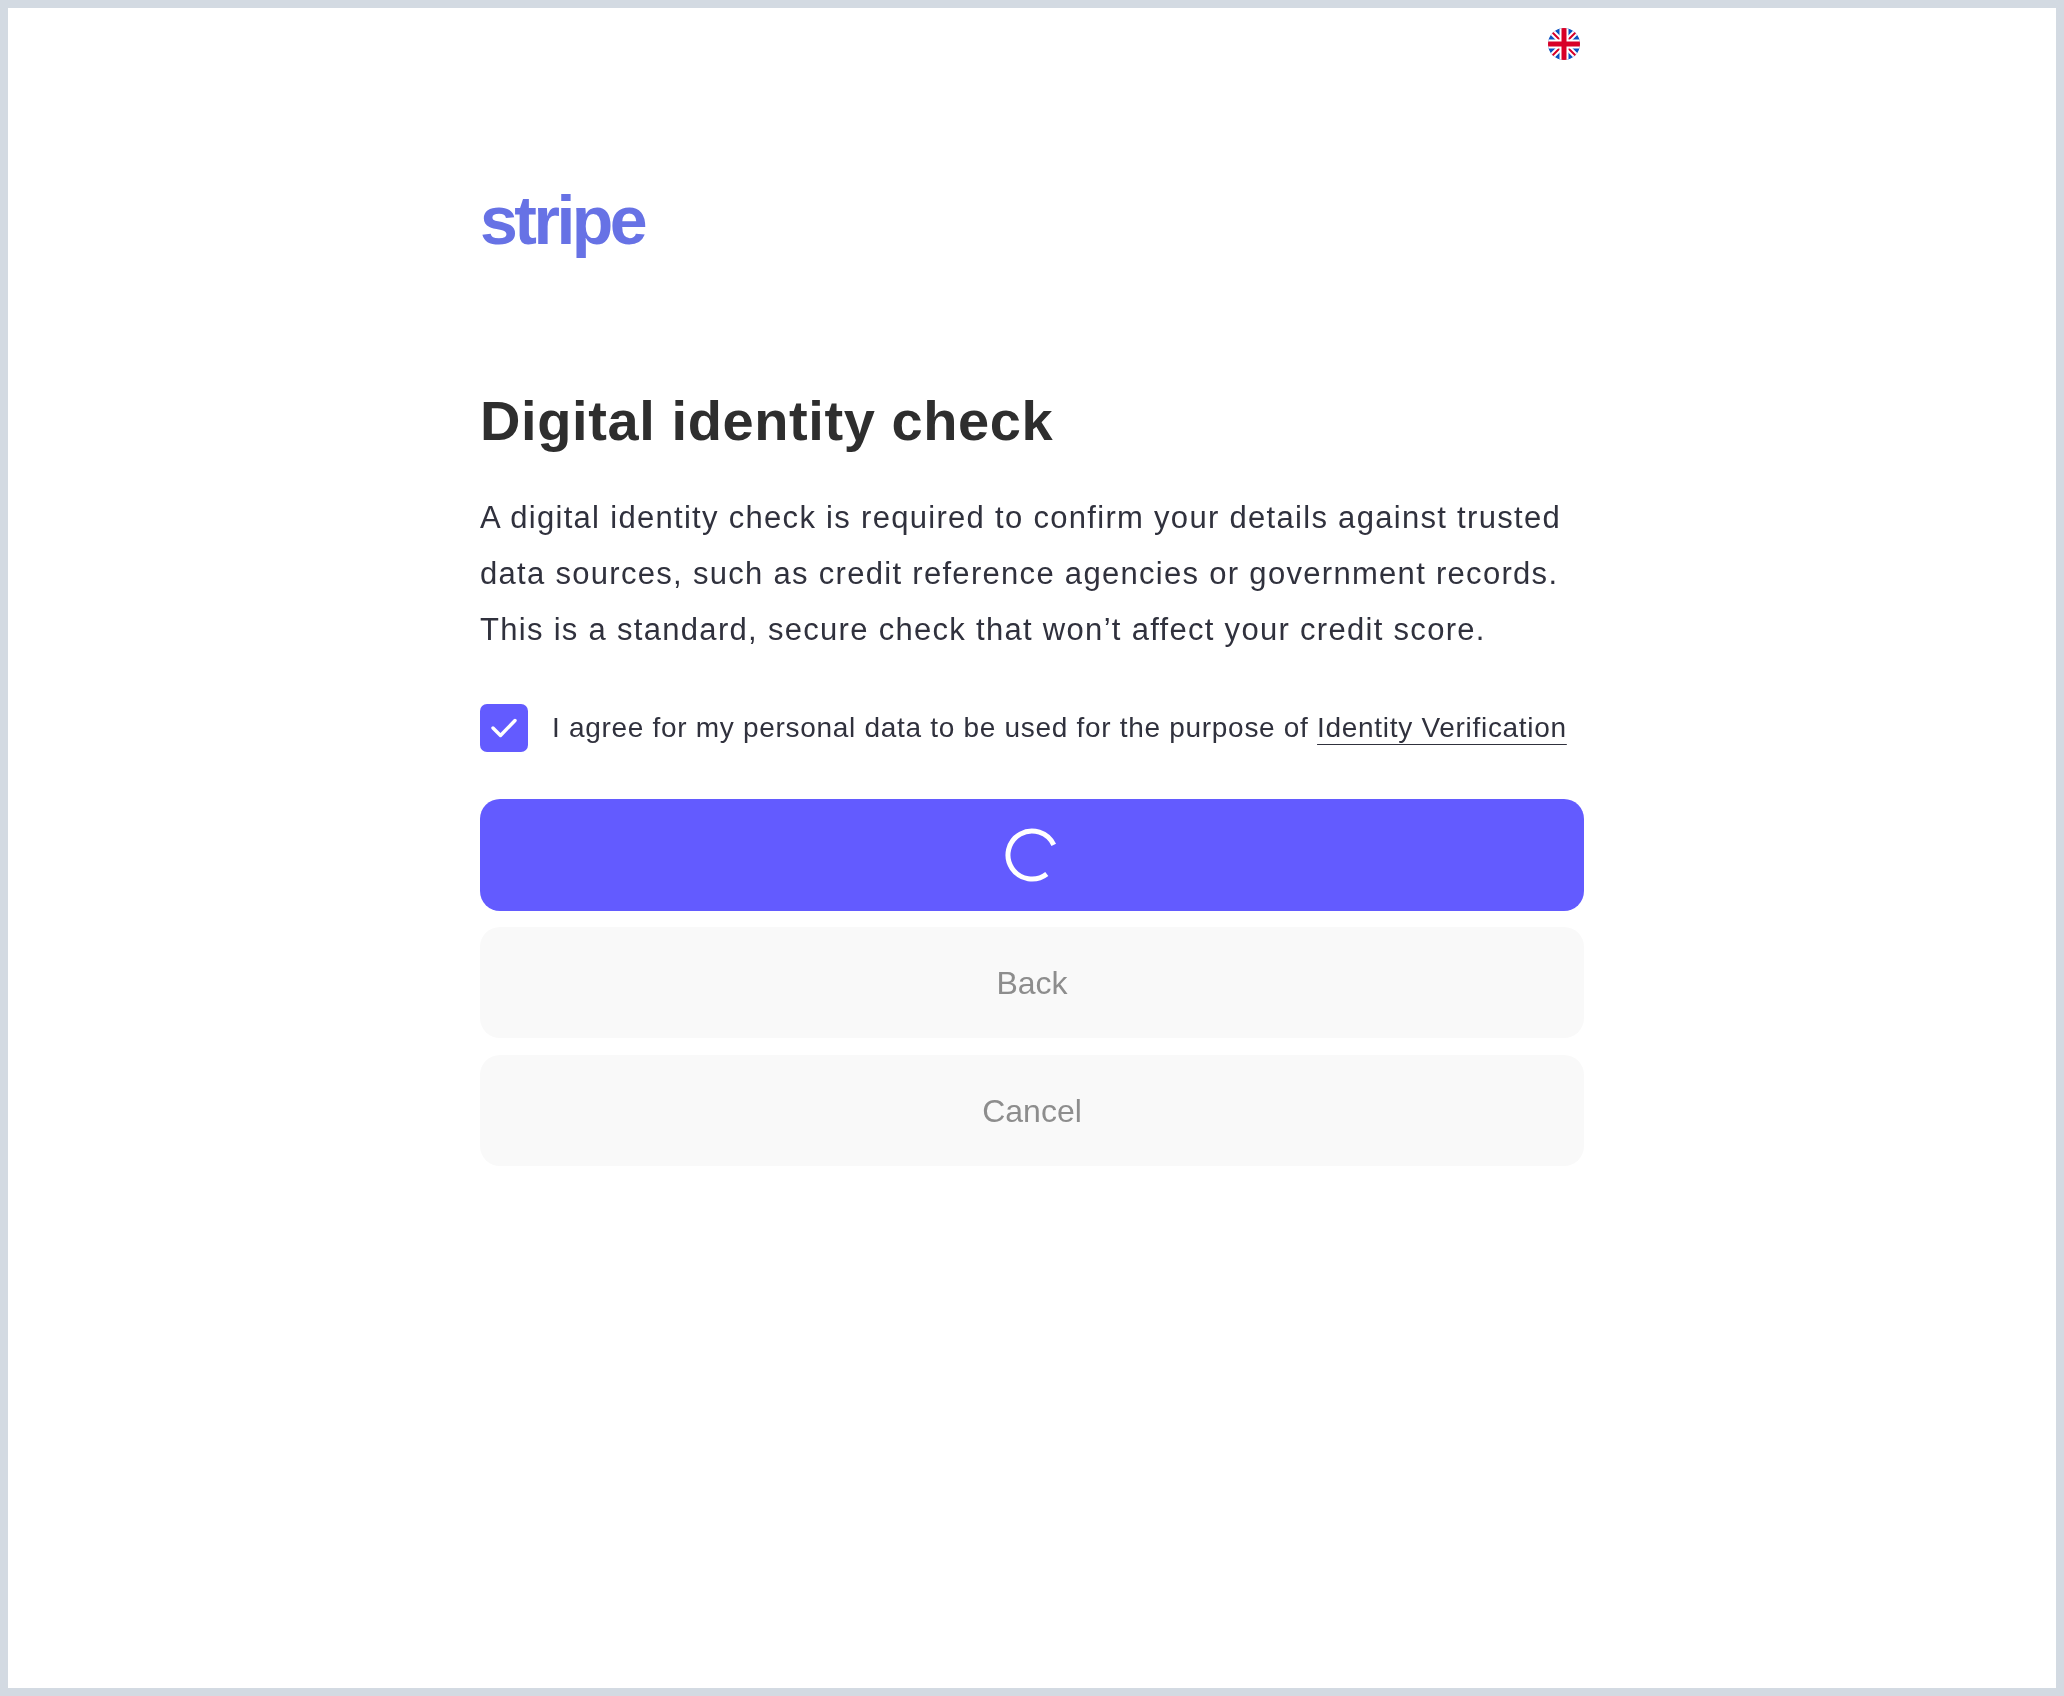 The image size is (2064, 1696). What do you see at coordinates (563, 220) in the screenshot?
I see `logo: stripe` at bounding box center [563, 220].